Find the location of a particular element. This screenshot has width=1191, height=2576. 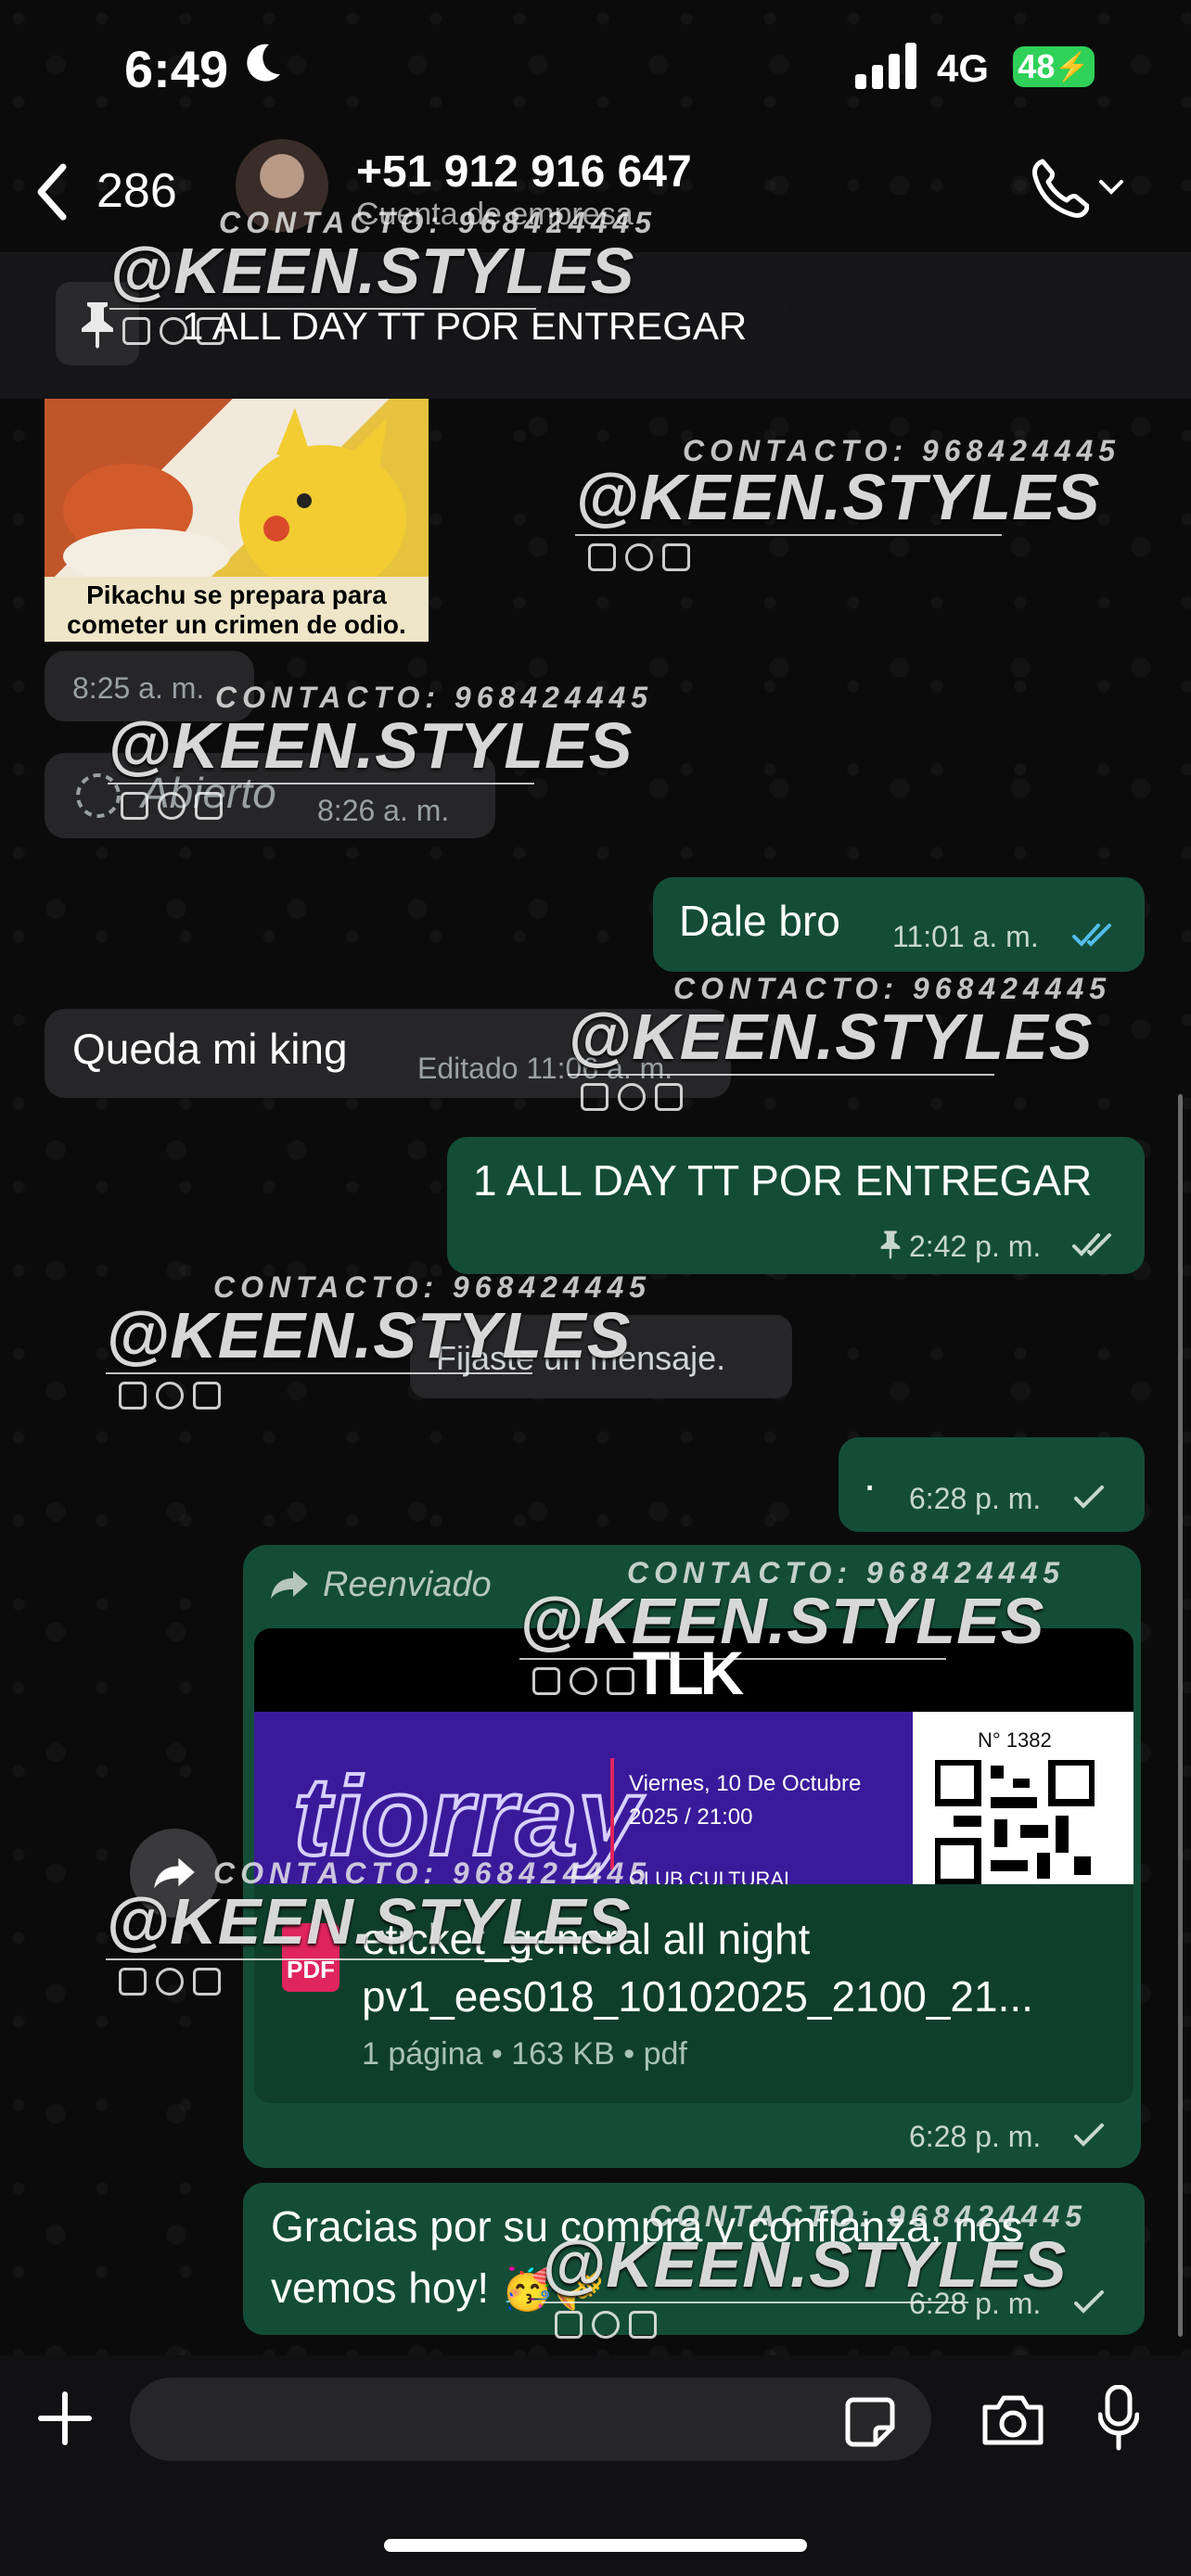

unread-count: 286 is located at coordinates (136, 191).